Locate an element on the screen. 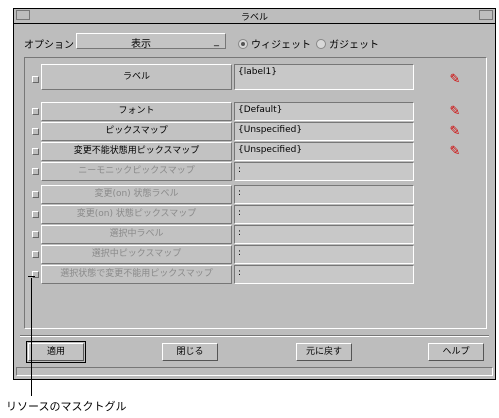 The height and width of the screenshot is (418, 499). option-dropdown: 表示 _ is located at coordinates (151, 41).